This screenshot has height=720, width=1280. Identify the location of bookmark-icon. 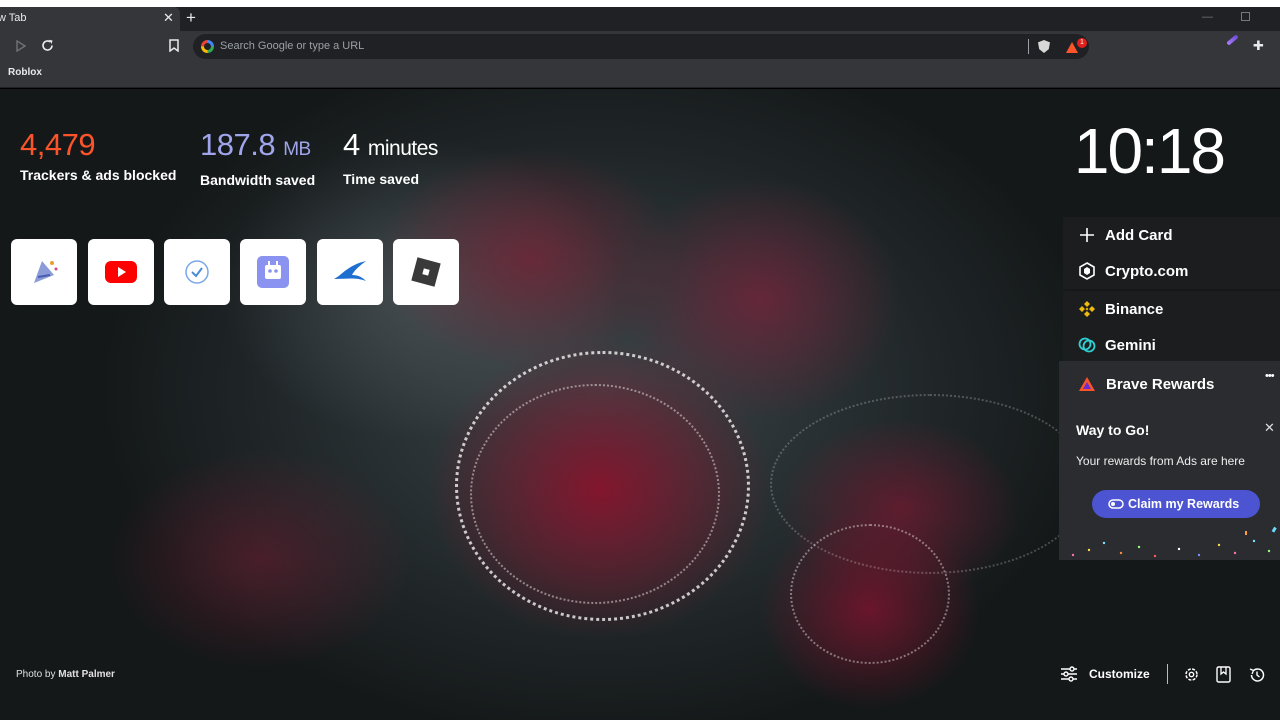
(174, 45).